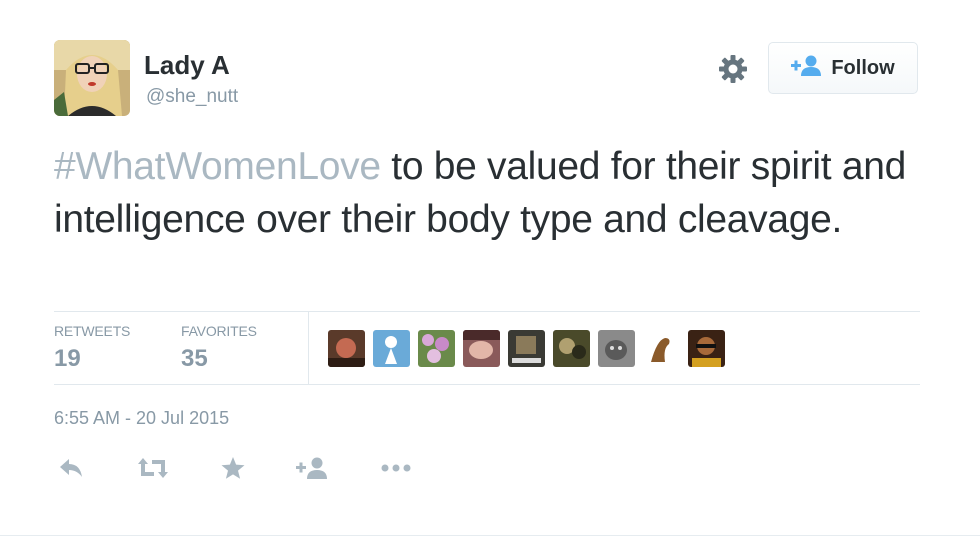  I want to click on more-icon, so click(396, 468).